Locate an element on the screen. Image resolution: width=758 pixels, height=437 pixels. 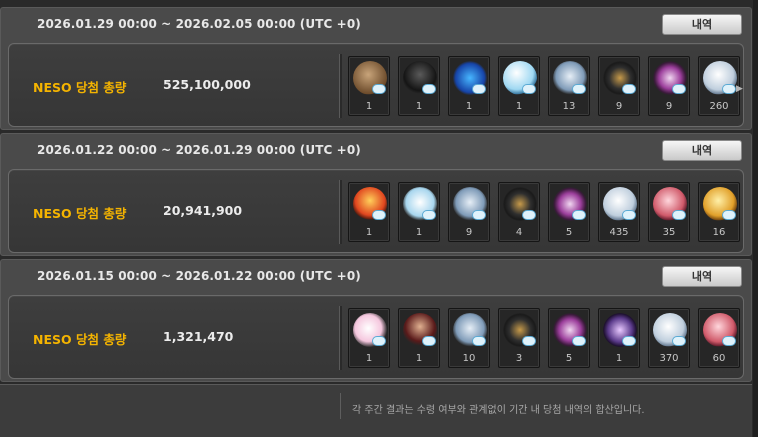
item-slot: 16 is located at coordinates (719, 212).